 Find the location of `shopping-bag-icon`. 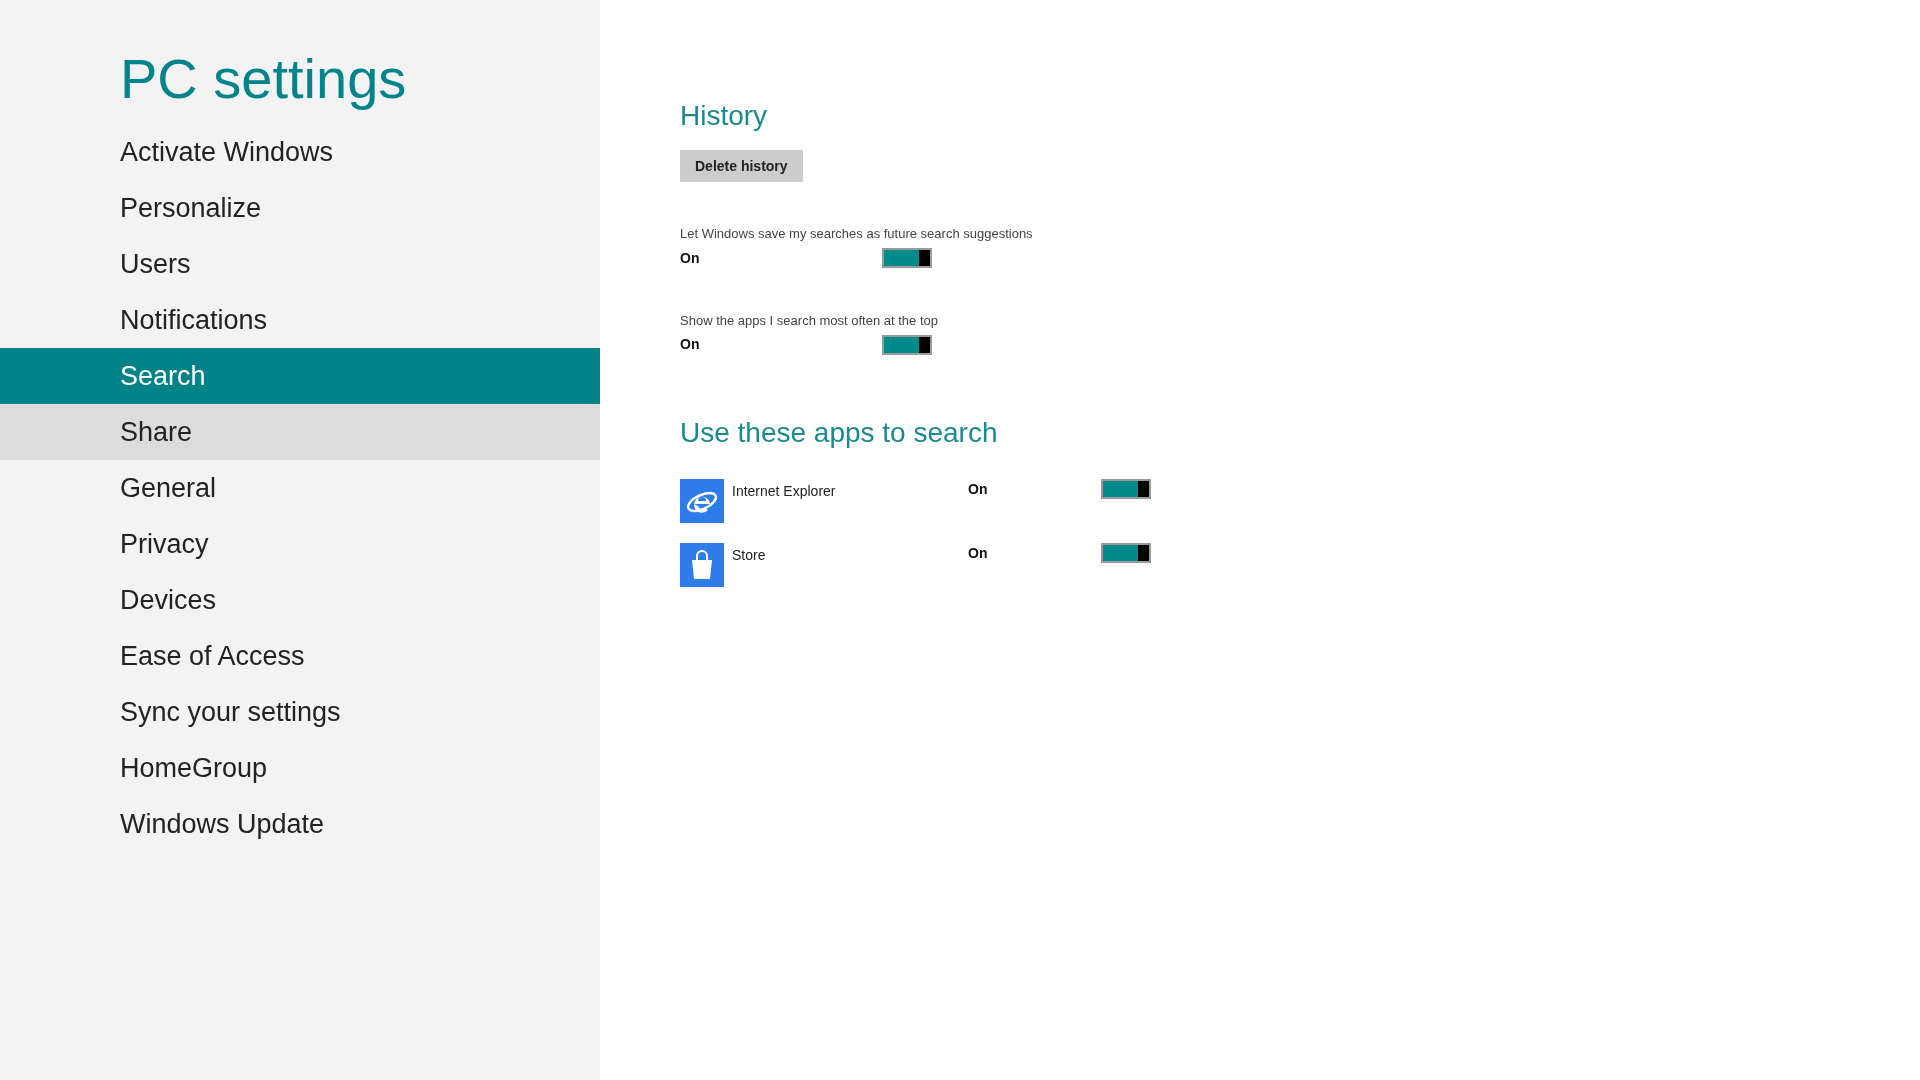

shopping-bag-icon is located at coordinates (702, 565).